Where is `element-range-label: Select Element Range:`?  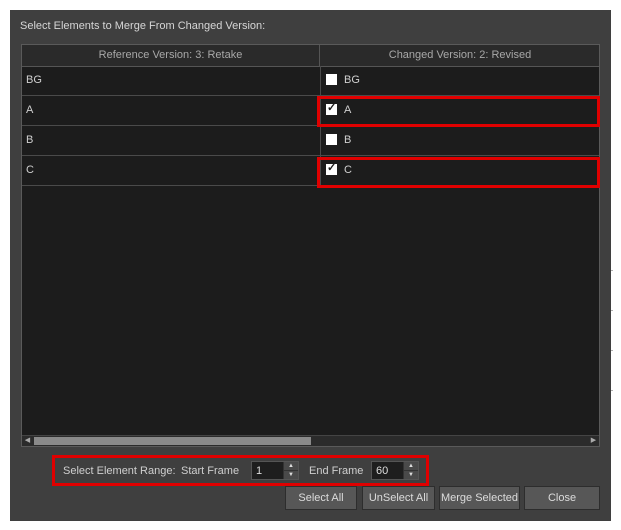 element-range-label: Select Element Range: is located at coordinates (119, 471).